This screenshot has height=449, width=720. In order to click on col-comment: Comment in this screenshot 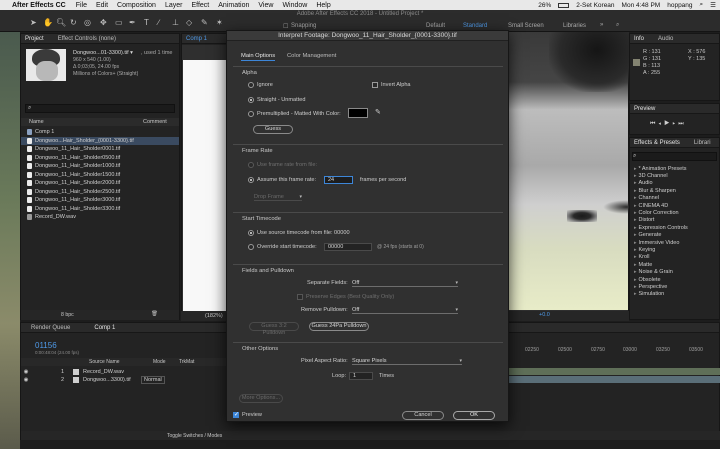, I will do `click(155, 122)`.